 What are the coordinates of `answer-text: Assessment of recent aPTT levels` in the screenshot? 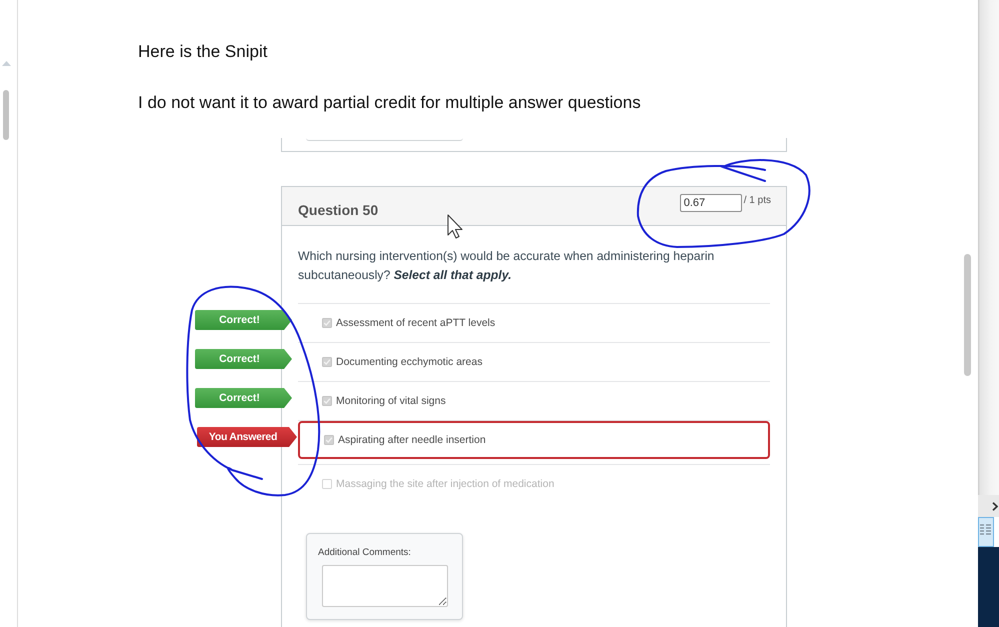 It's located at (416, 323).